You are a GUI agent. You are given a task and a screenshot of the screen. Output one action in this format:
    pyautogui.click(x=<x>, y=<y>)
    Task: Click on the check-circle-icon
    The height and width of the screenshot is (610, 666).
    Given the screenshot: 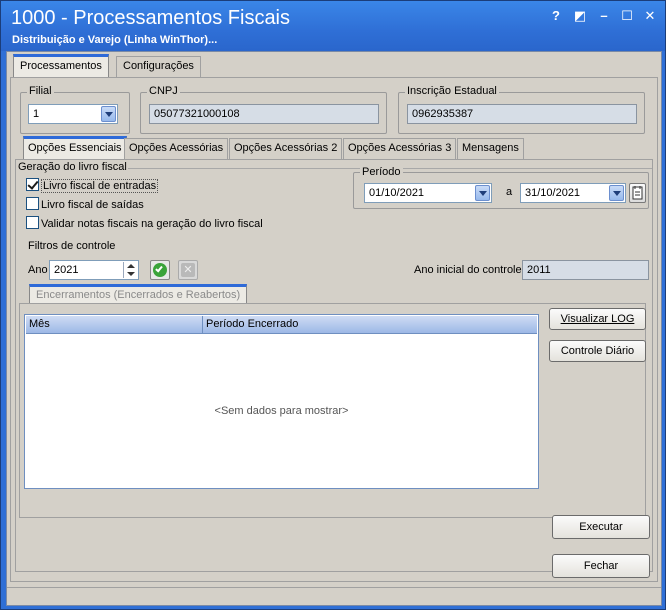 What is the action you would take?
    pyautogui.click(x=160, y=270)
    